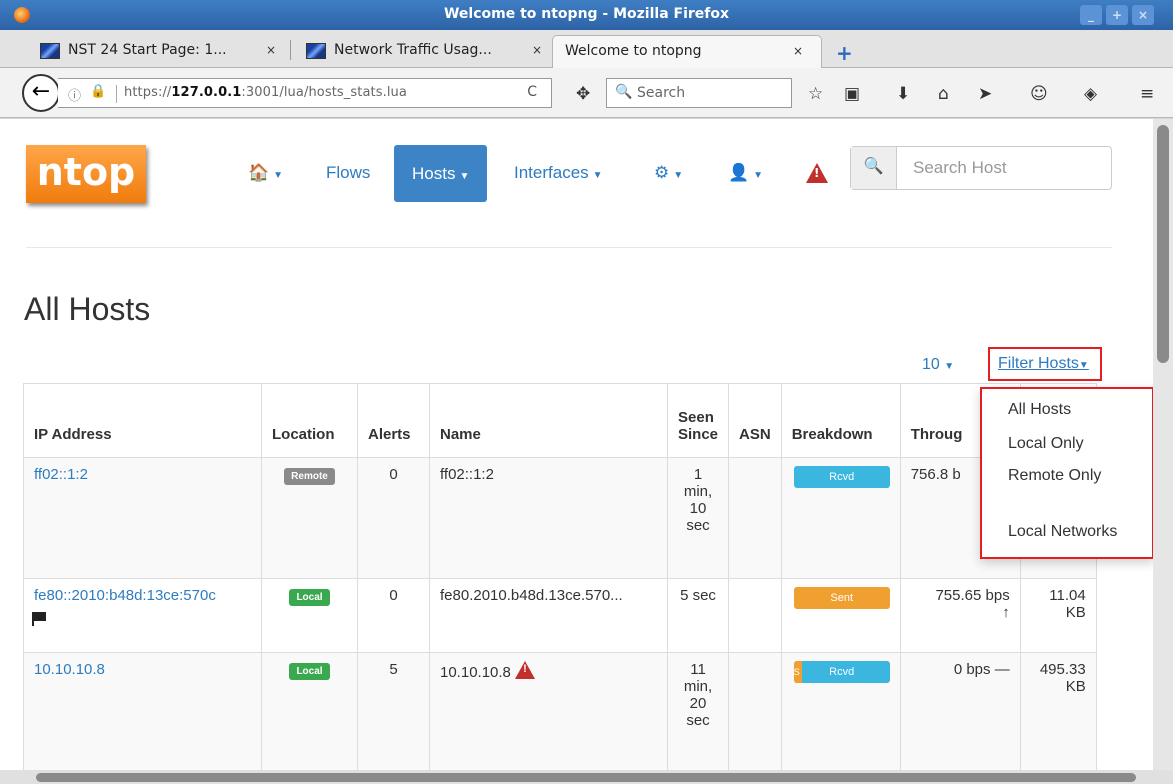  I want to click on filter-option-local-networks: Local Networks, so click(1062, 532).